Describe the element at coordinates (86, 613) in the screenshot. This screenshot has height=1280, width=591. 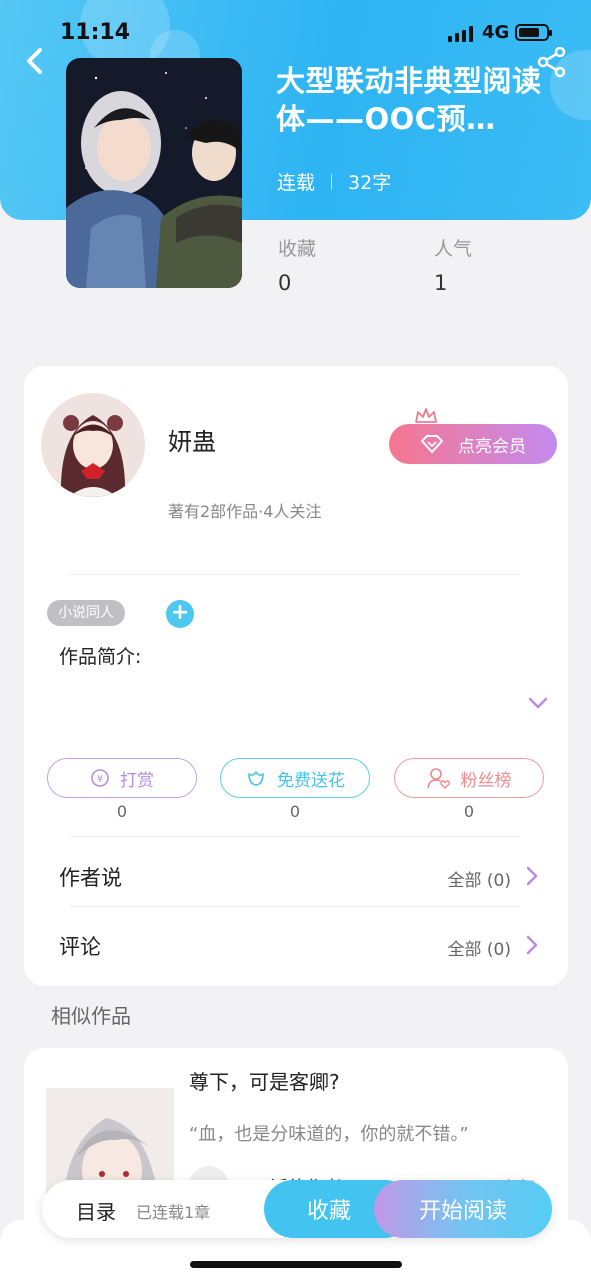
I see `category-tag: 小说同人` at that location.